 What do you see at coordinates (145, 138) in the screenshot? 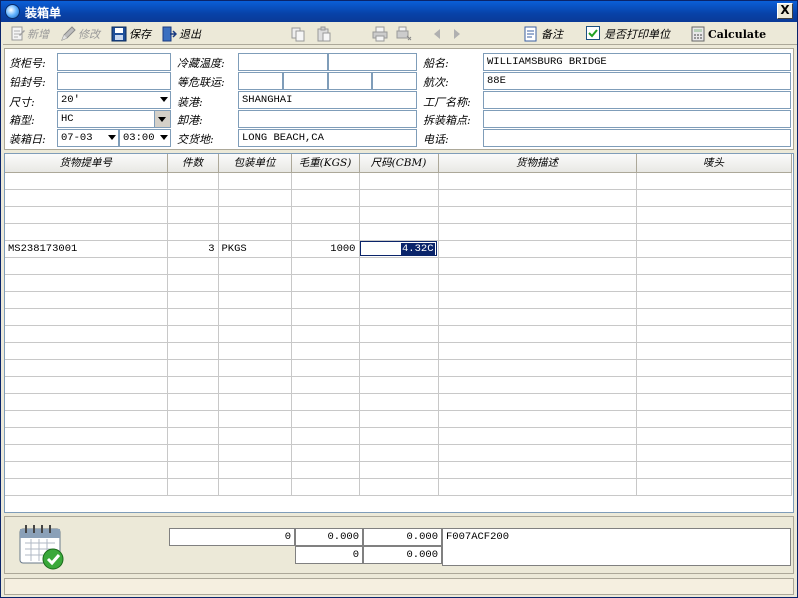
I see `load-time-picker: 03:00` at bounding box center [145, 138].